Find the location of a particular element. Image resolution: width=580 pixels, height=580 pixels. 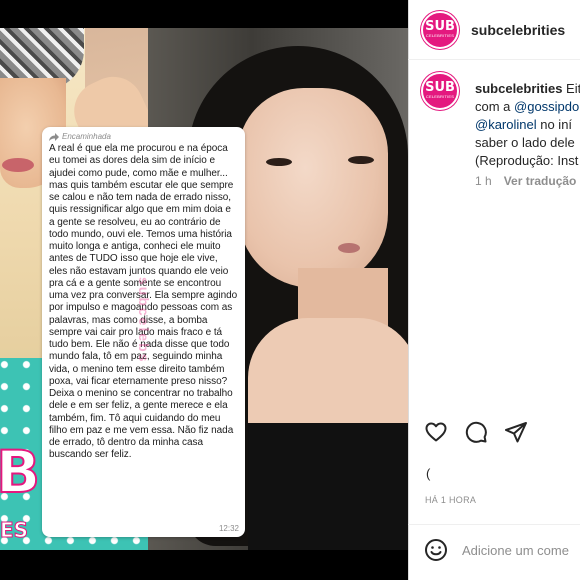

forward-icon is located at coordinates (54, 136).